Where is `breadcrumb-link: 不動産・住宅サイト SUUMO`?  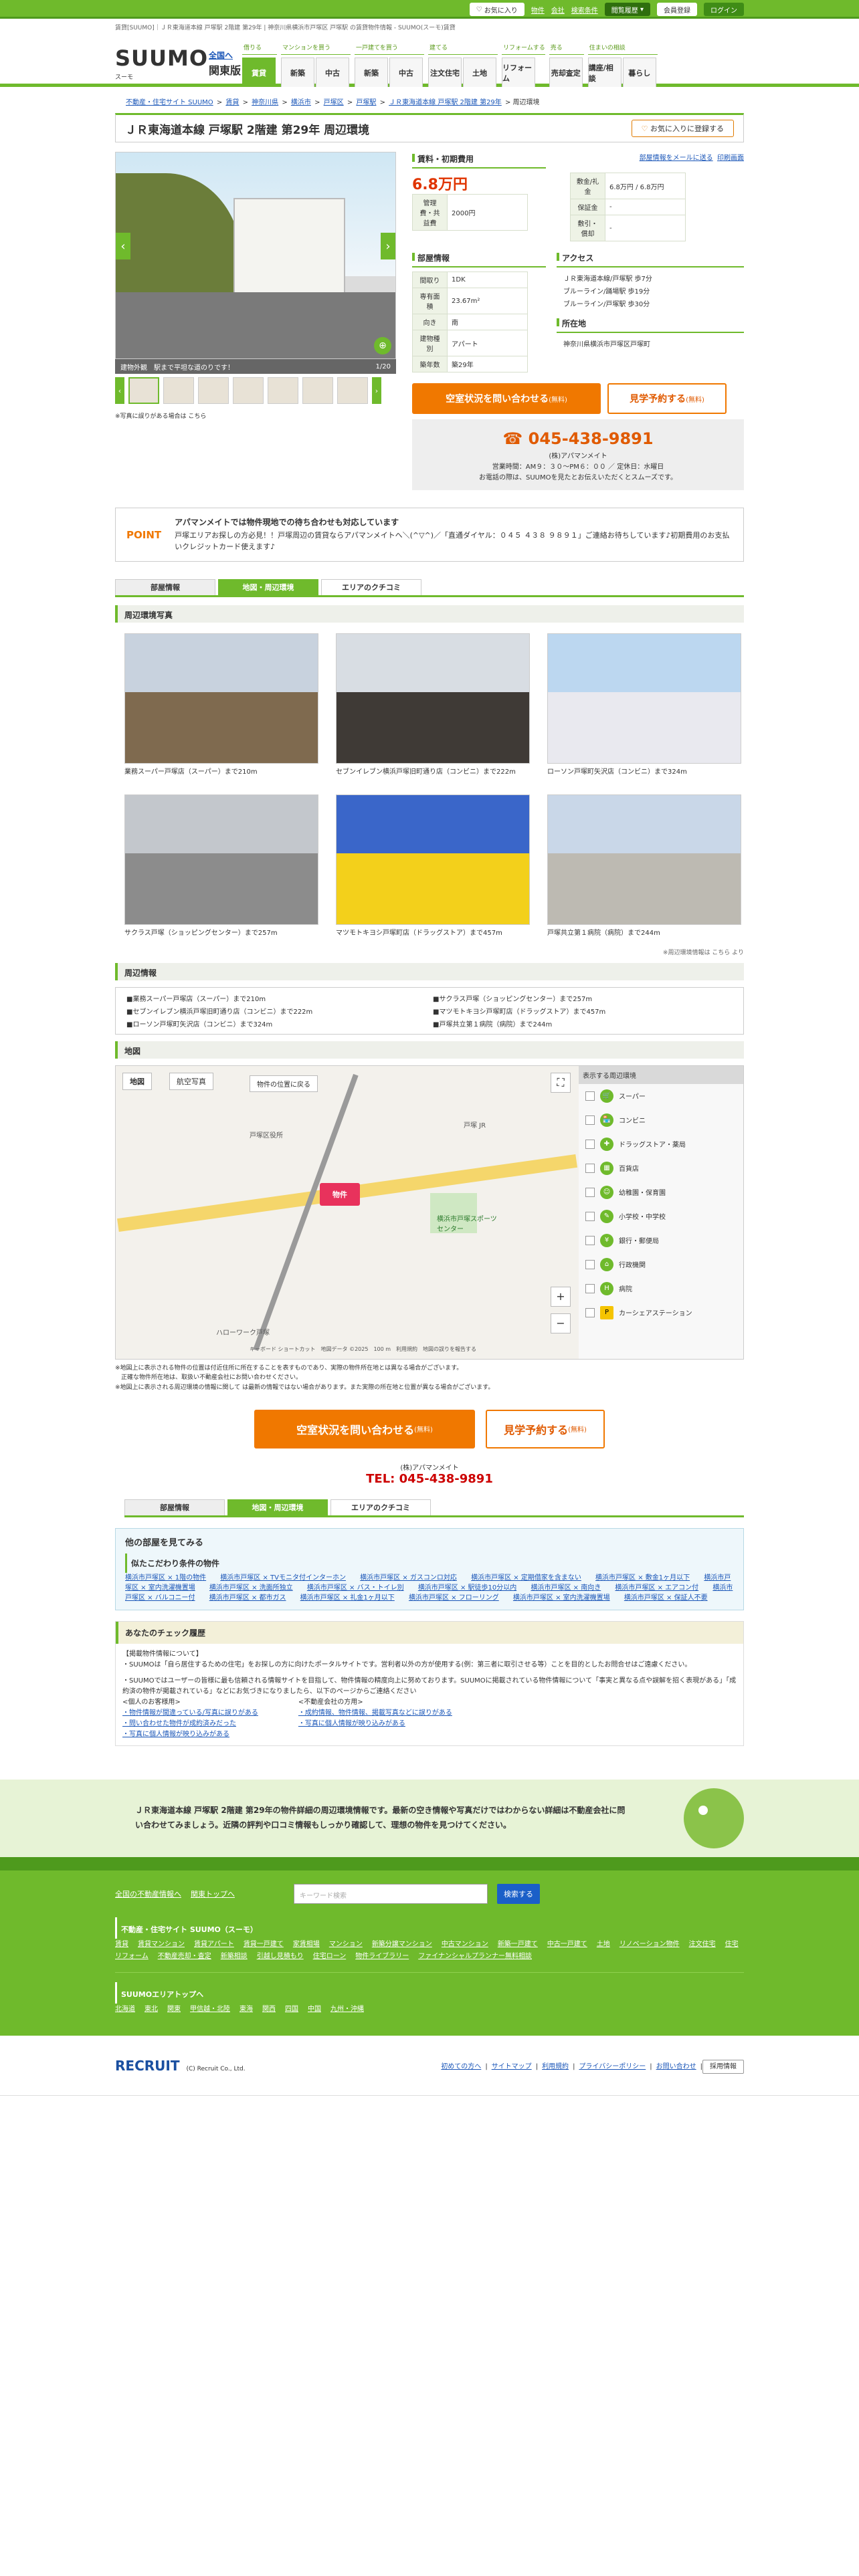 breadcrumb-link: 不動産・住宅サイト SUUMO is located at coordinates (169, 102).